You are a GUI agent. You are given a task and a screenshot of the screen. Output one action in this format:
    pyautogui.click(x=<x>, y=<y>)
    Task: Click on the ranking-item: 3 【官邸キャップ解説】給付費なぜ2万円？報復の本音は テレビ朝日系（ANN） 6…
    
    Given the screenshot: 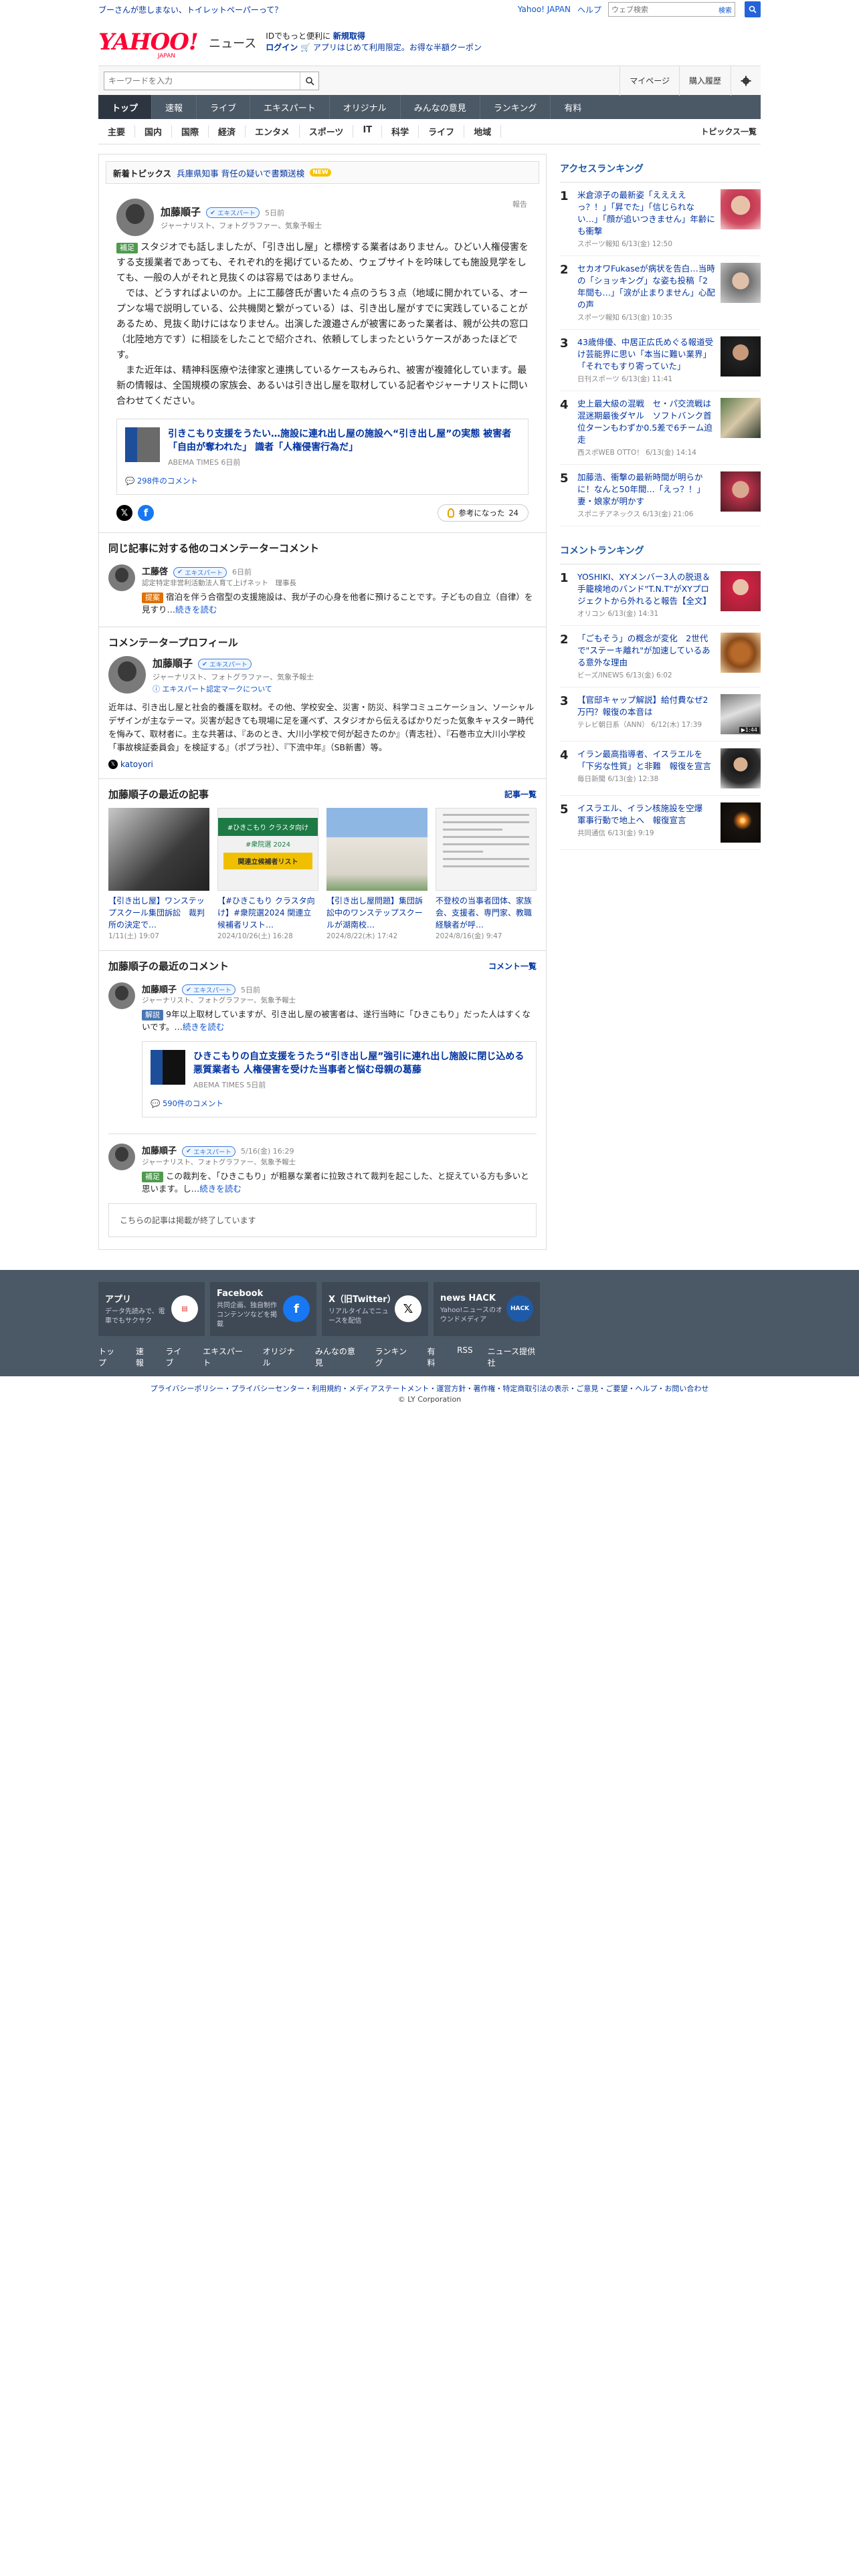 What is the action you would take?
    pyautogui.click(x=660, y=714)
    